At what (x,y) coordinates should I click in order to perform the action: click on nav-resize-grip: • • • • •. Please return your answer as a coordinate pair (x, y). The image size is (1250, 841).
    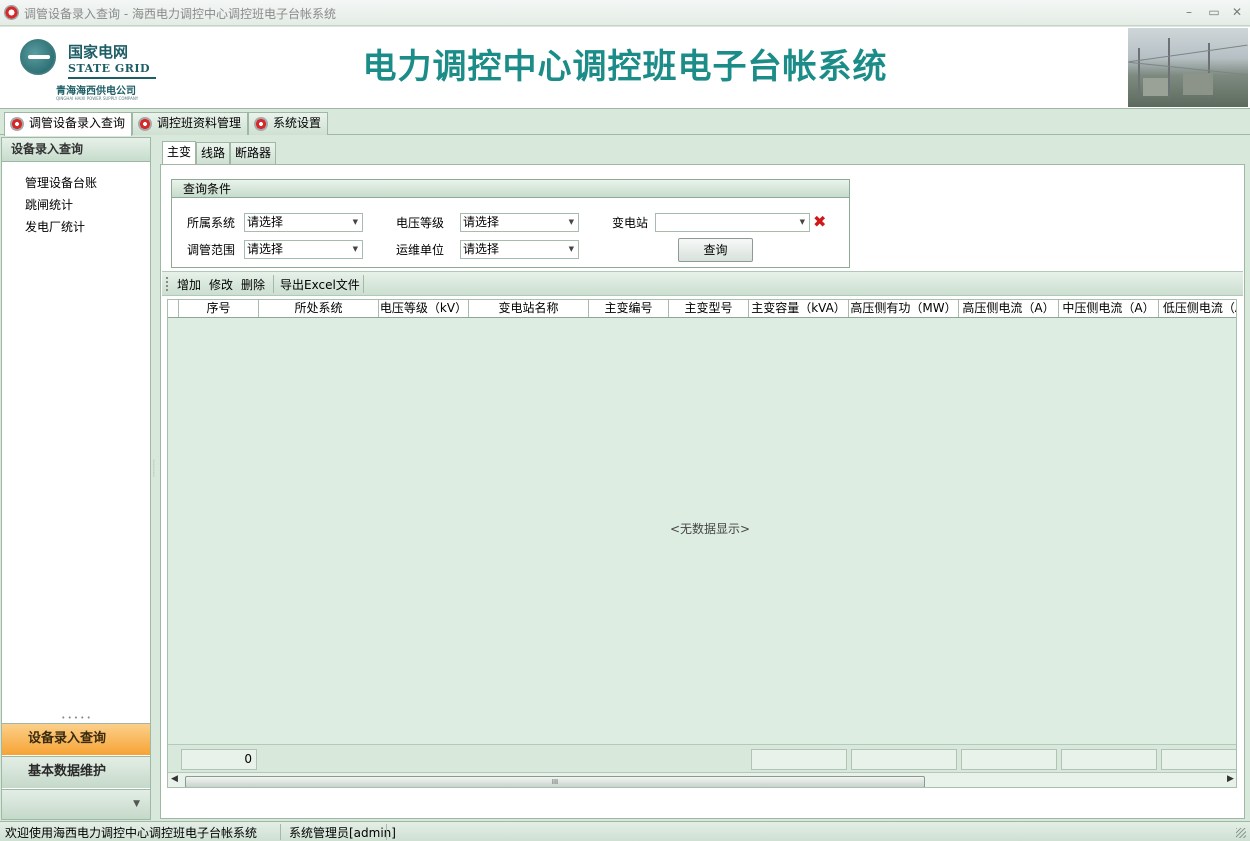
    Looking at the image, I should click on (76, 718).